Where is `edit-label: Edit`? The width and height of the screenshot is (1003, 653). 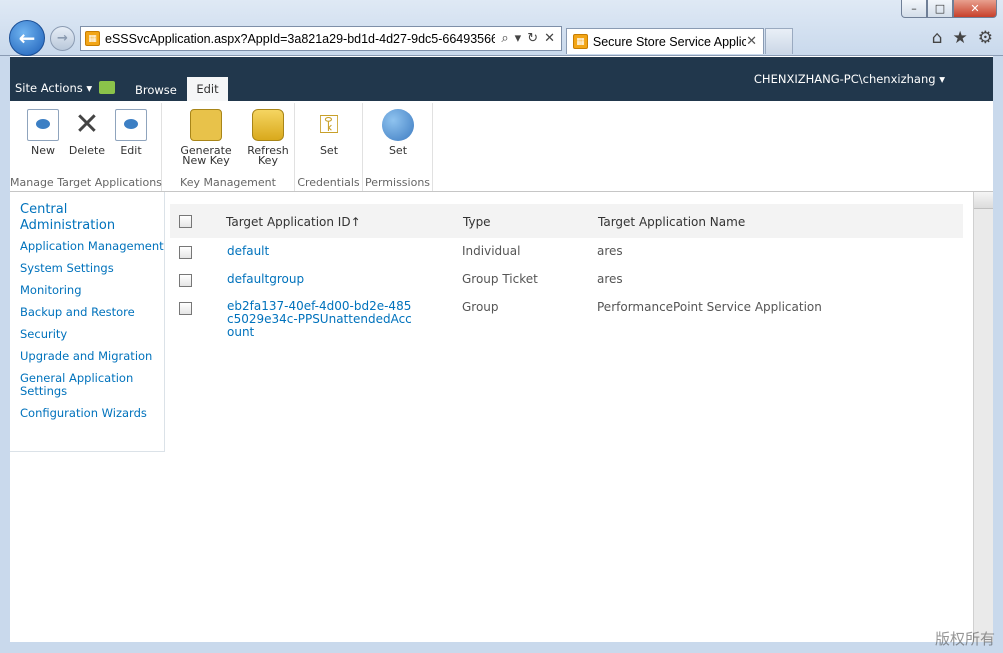
edit-label: Edit is located at coordinates (131, 150).